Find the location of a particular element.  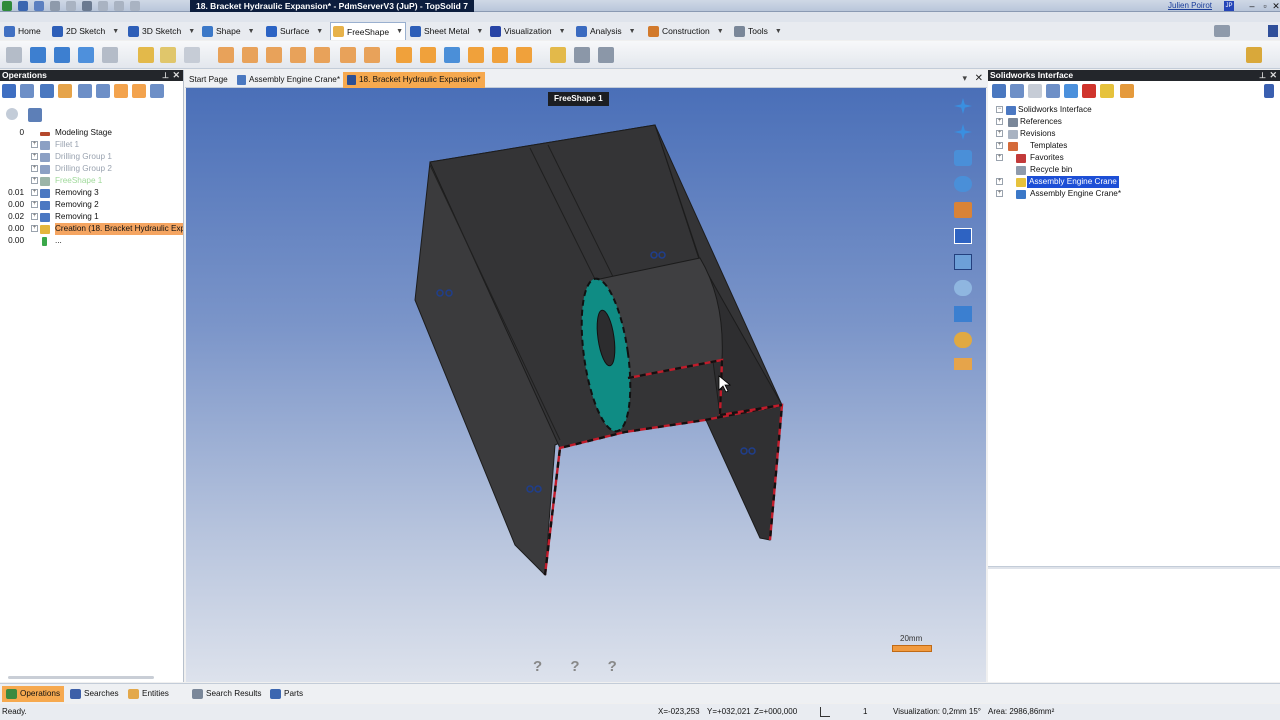

layers-icon is located at coordinates (963, 364).